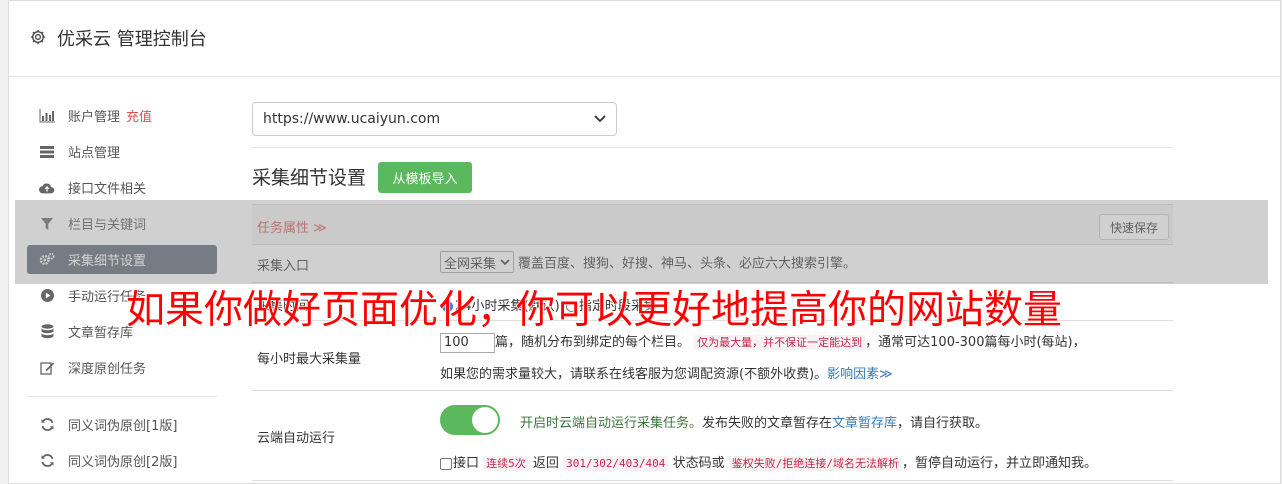 This screenshot has width=1282, height=484. Describe the element at coordinates (886, 374) in the screenshot. I see `chevron-double-down-icon: ≫` at that location.